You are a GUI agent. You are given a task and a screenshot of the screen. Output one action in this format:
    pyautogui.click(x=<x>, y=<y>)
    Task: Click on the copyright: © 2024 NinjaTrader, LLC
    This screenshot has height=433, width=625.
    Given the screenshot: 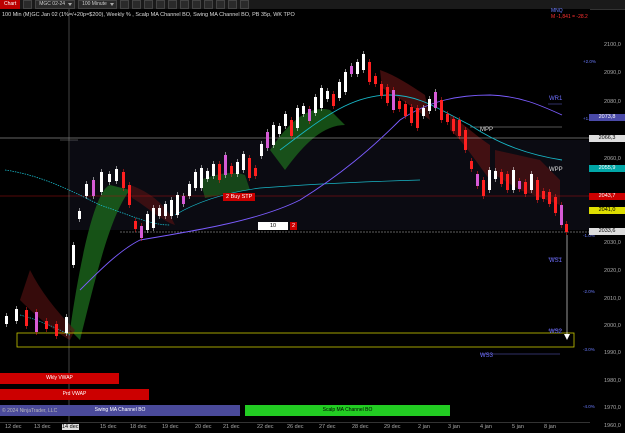 What is the action you would take?
    pyautogui.click(x=30, y=411)
    